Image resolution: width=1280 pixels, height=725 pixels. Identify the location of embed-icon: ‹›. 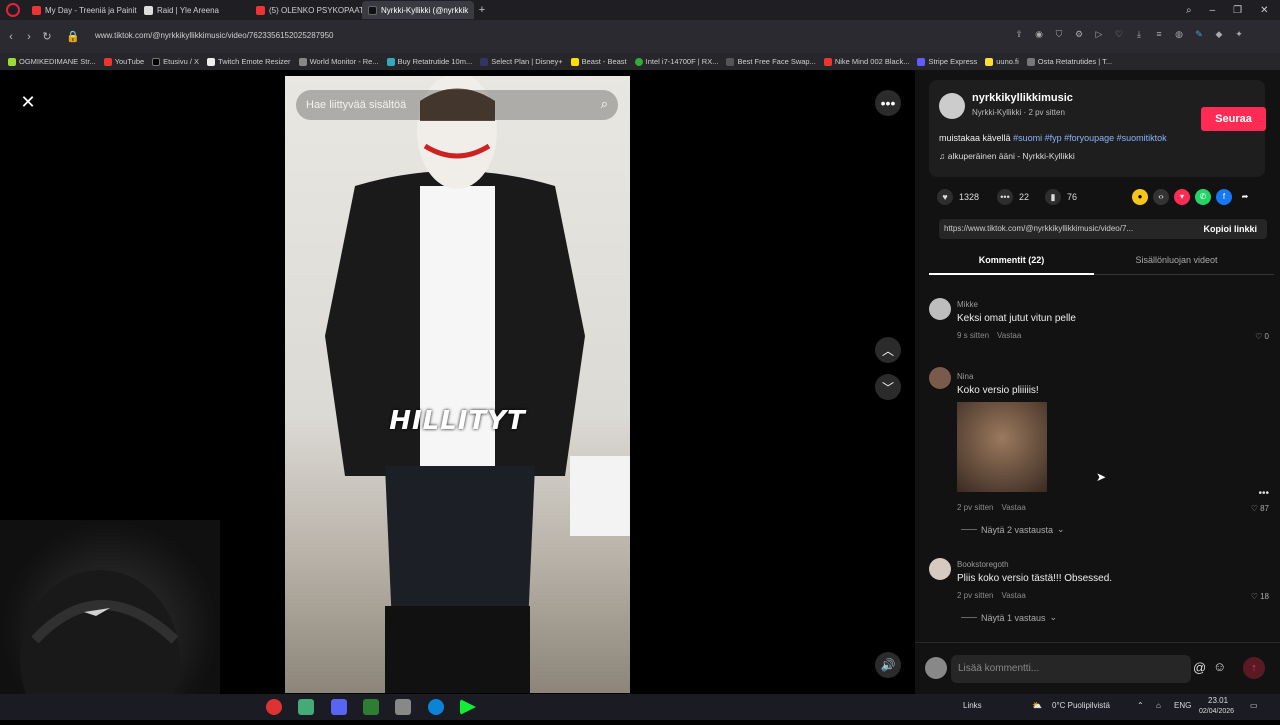
(1161, 197).